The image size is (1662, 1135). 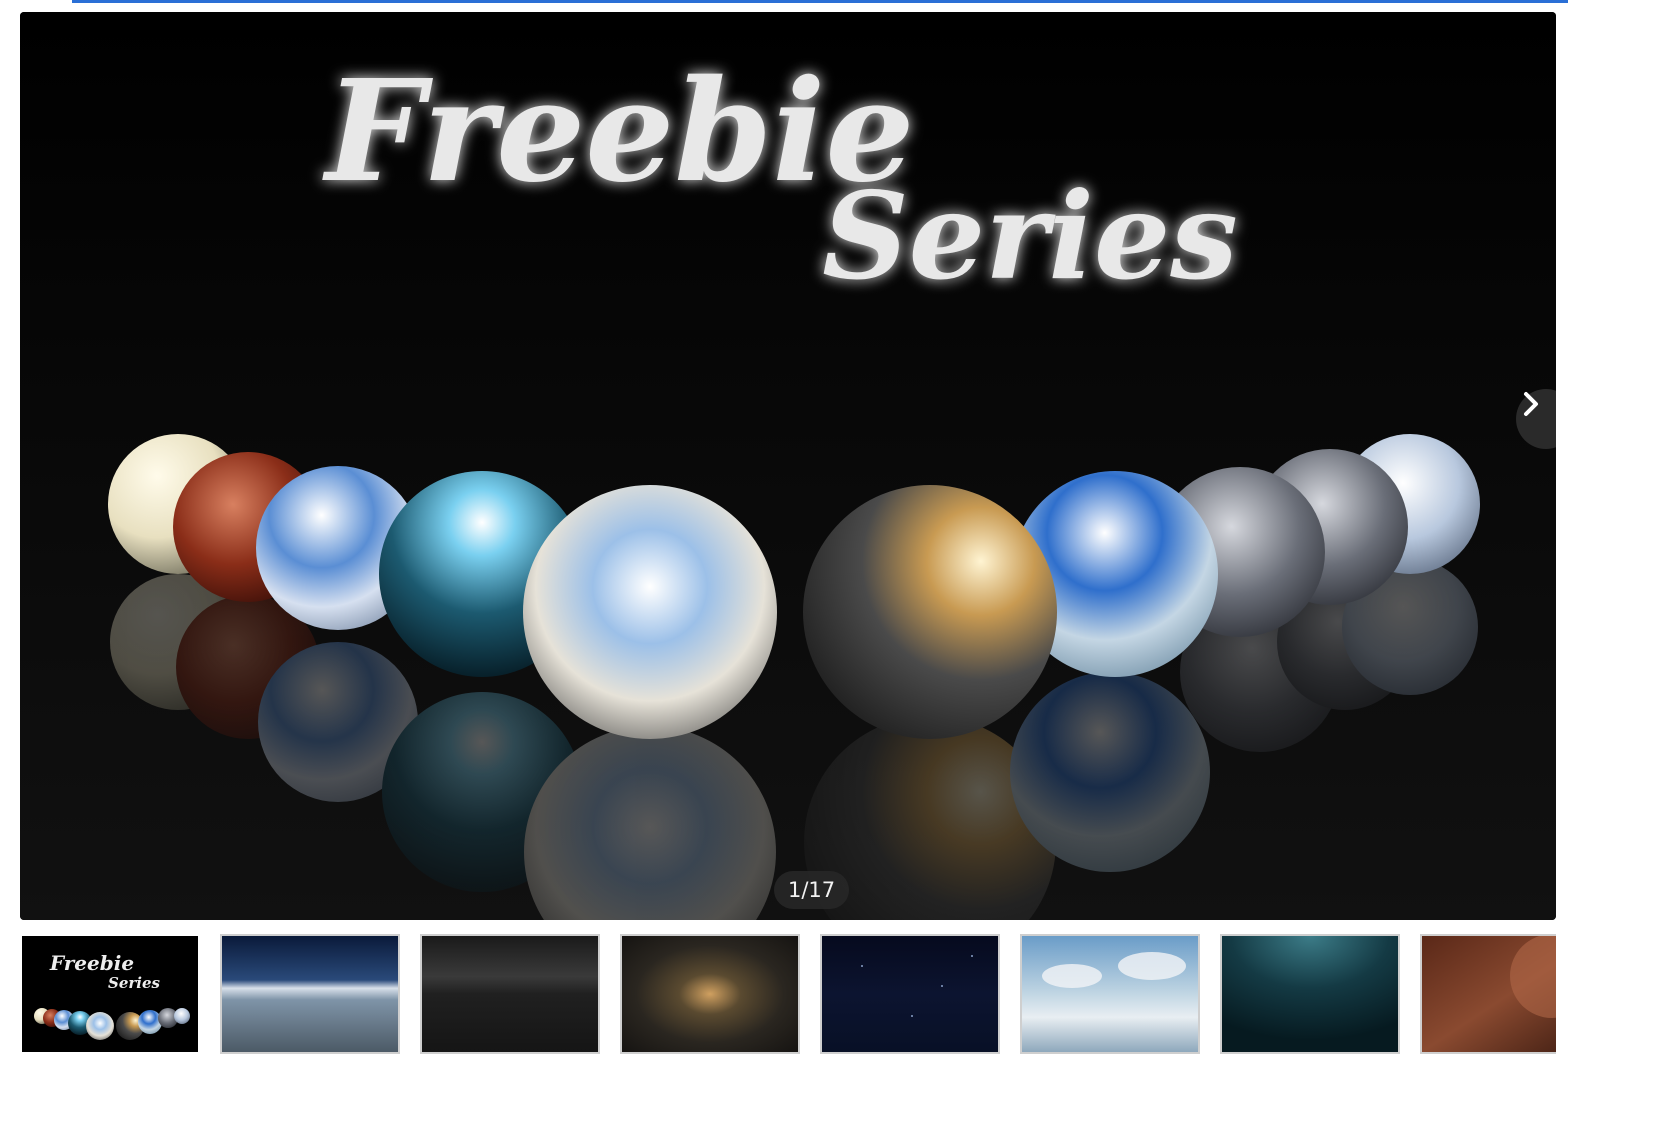 What do you see at coordinates (91, 963) in the screenshot?
I see `svg-text: Freebie` at bounding box center [91, 963].